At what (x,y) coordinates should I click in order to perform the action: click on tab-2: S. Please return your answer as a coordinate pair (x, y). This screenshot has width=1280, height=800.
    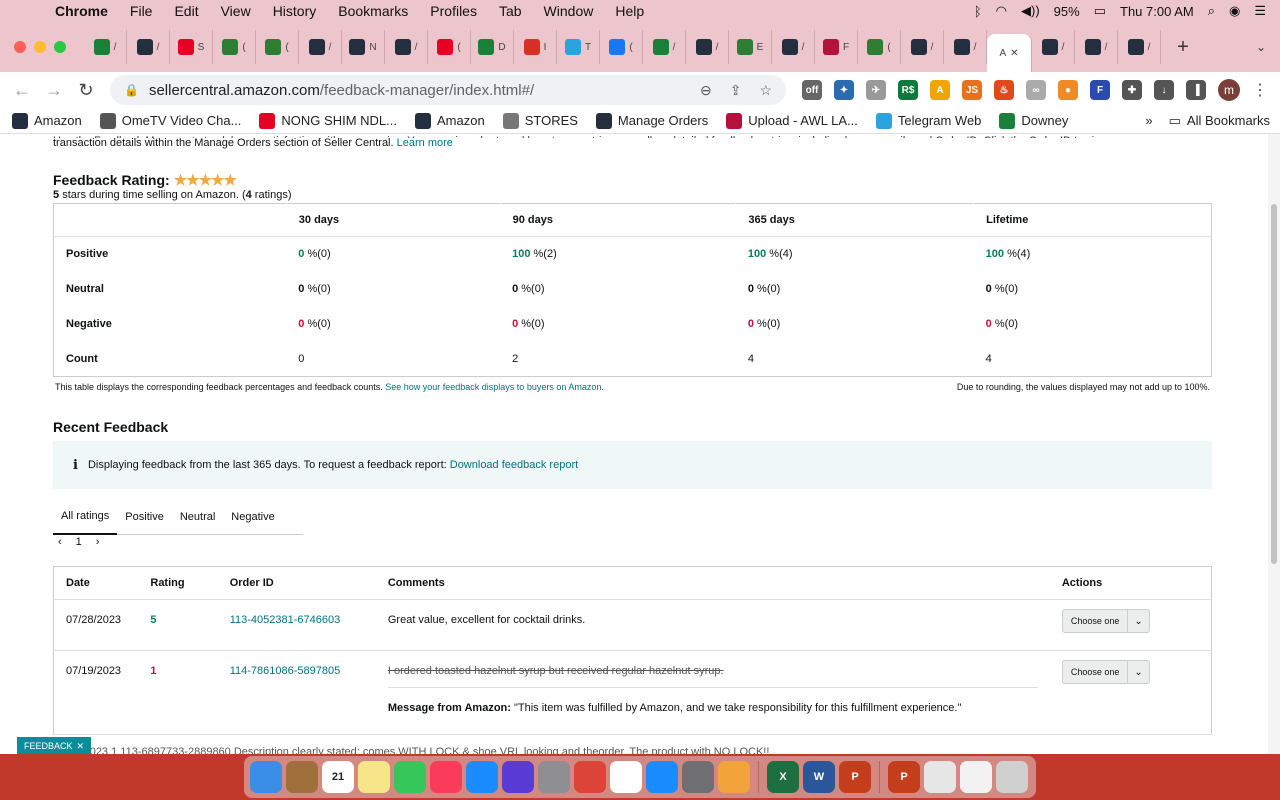
    Looking at the image, I should click on (191, 47).